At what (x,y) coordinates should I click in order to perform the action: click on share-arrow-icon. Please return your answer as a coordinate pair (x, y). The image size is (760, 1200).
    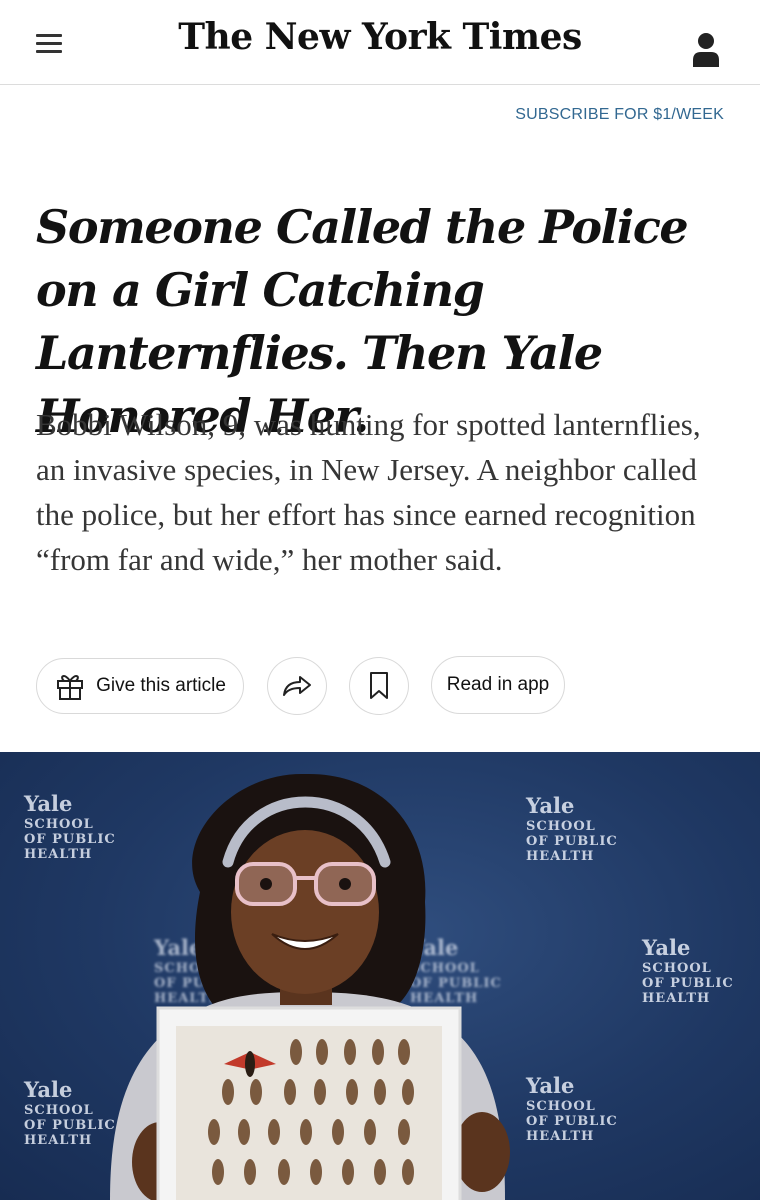
    Looking at the image, I should click on (297, 686).